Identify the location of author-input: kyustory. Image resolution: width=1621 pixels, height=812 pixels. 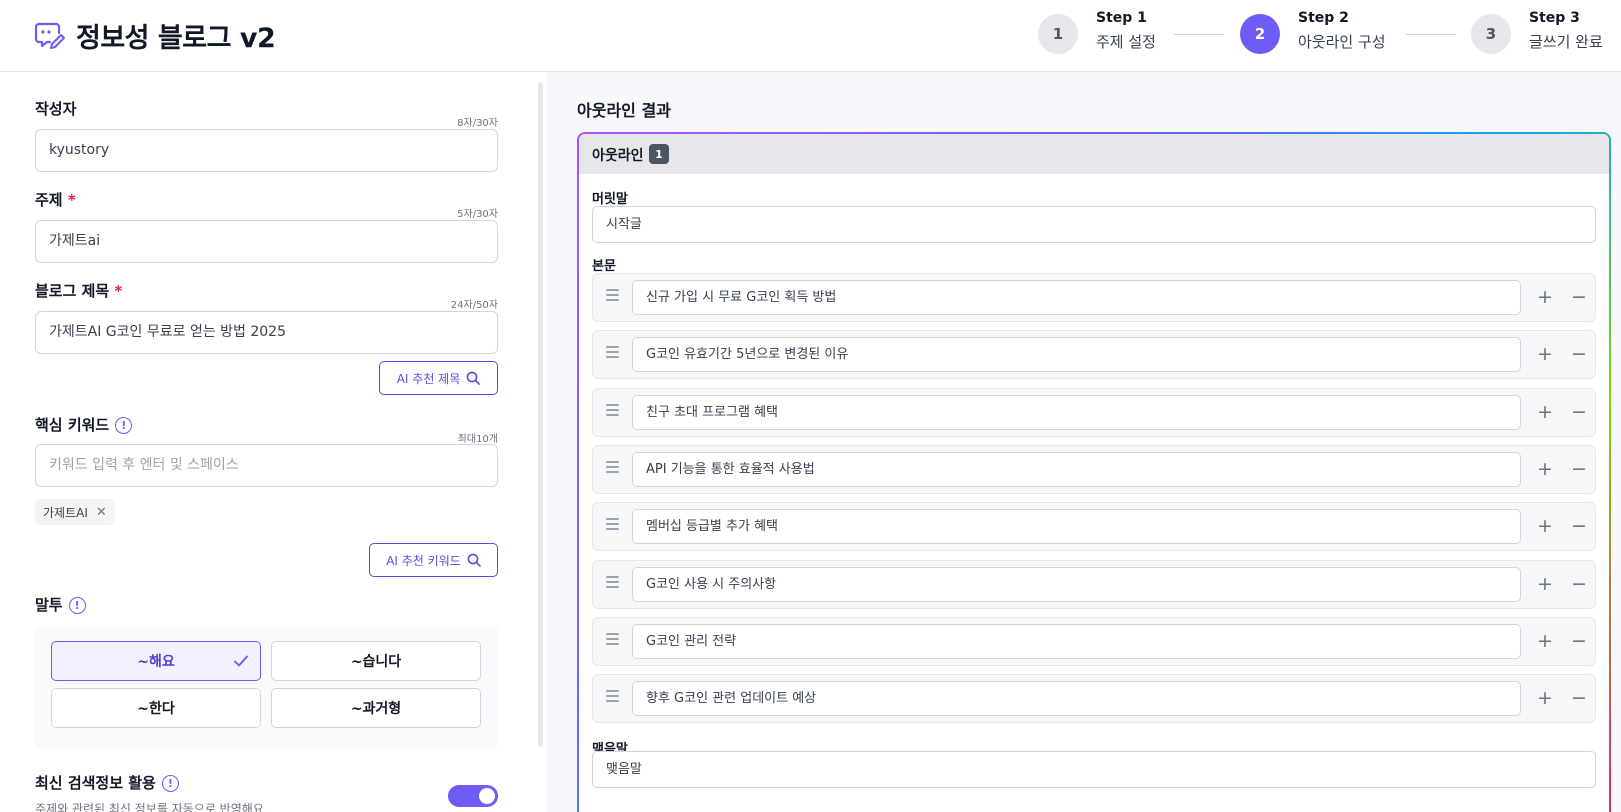
(266, 150).